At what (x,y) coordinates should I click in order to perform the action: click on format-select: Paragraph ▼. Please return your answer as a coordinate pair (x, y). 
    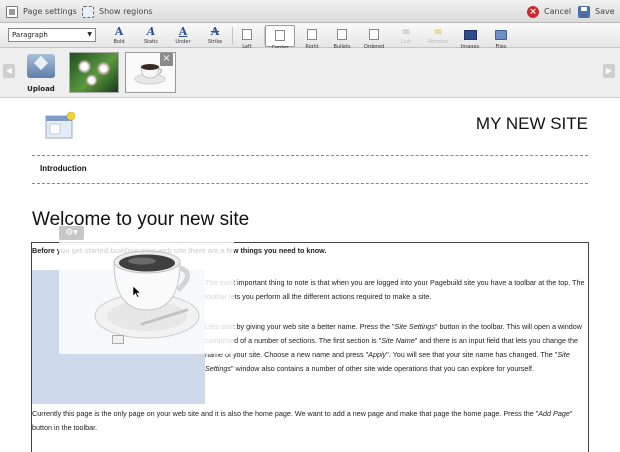
    Looking at the image, I should click on (52, 35).